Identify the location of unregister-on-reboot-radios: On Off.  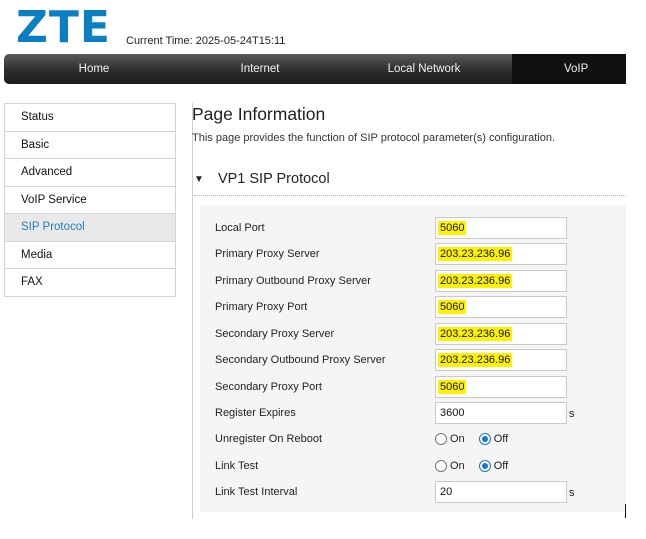
(478, 439).